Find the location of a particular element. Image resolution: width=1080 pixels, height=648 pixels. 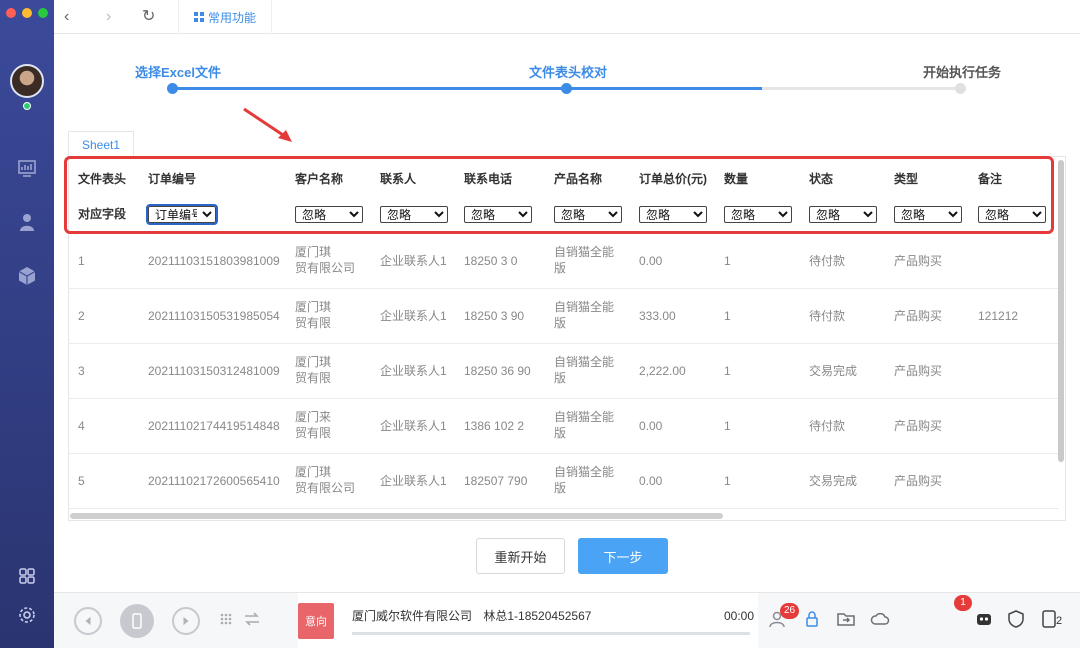

order-number: 20211103150312481009 is located at coordinates (214, 371).